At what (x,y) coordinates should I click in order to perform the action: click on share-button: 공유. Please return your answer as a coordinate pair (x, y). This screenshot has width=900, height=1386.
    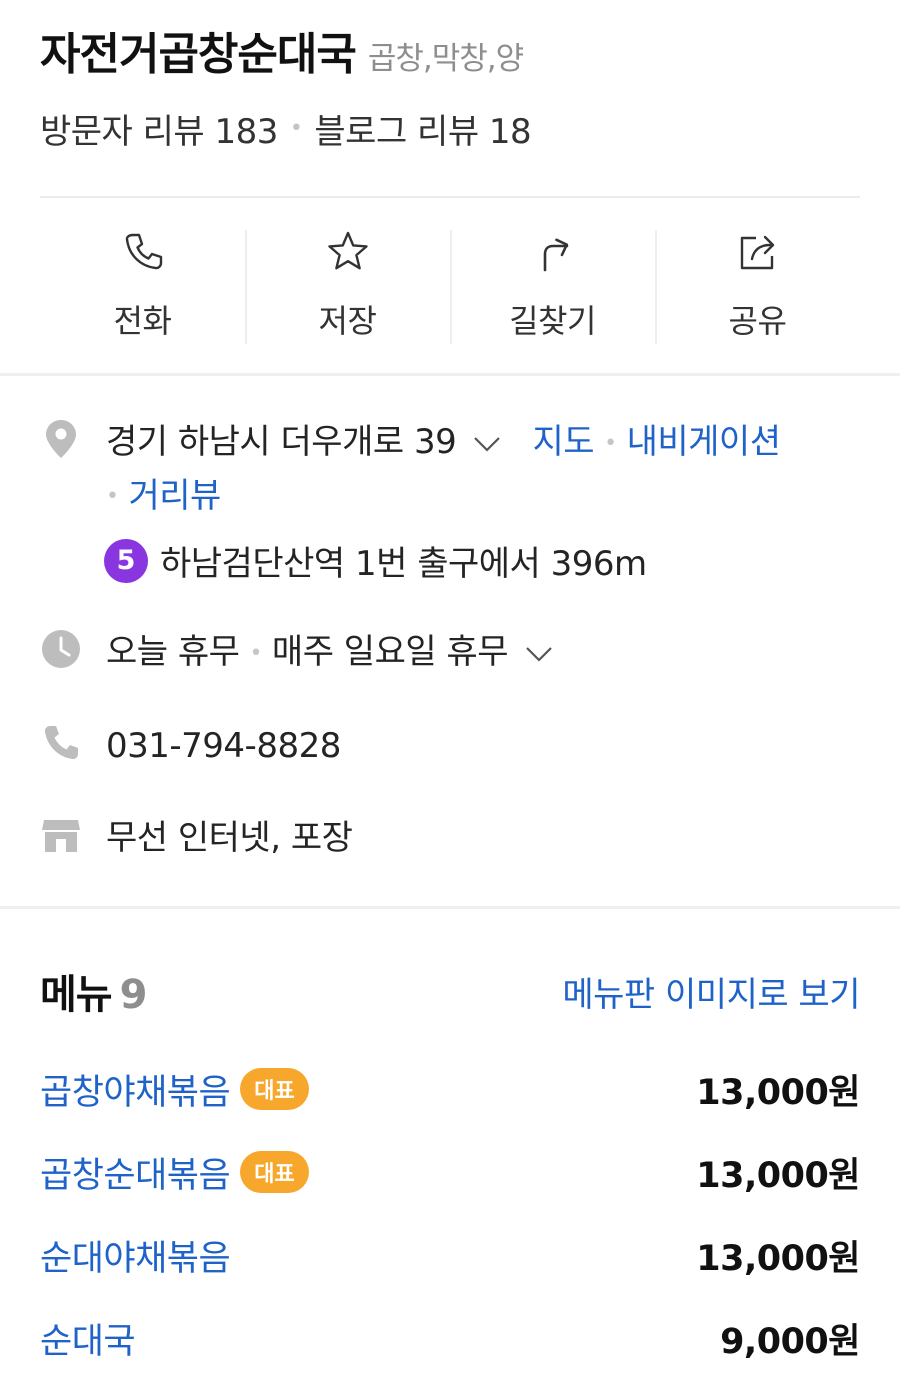
    Looking at the image, I should click on (757, 285).